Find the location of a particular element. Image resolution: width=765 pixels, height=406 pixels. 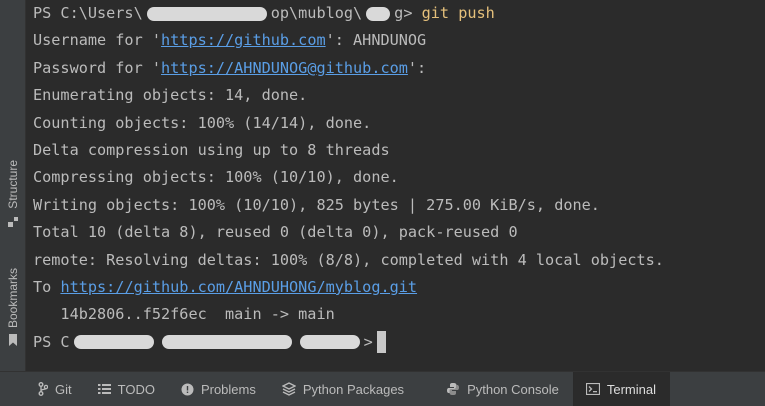

tab-git-label: Git is located at coordinates (63, 389).